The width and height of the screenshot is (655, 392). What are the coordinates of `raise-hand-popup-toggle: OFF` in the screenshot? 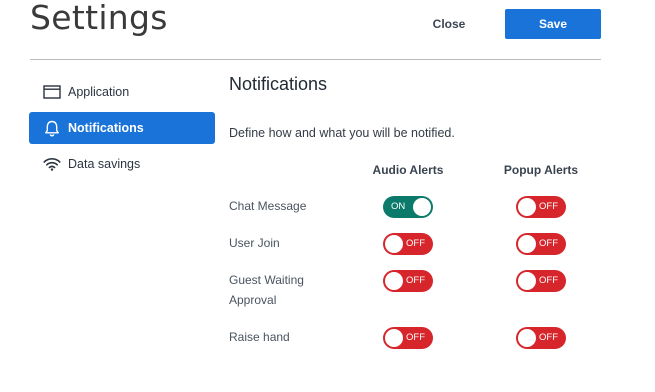 It's located at (541, 338).